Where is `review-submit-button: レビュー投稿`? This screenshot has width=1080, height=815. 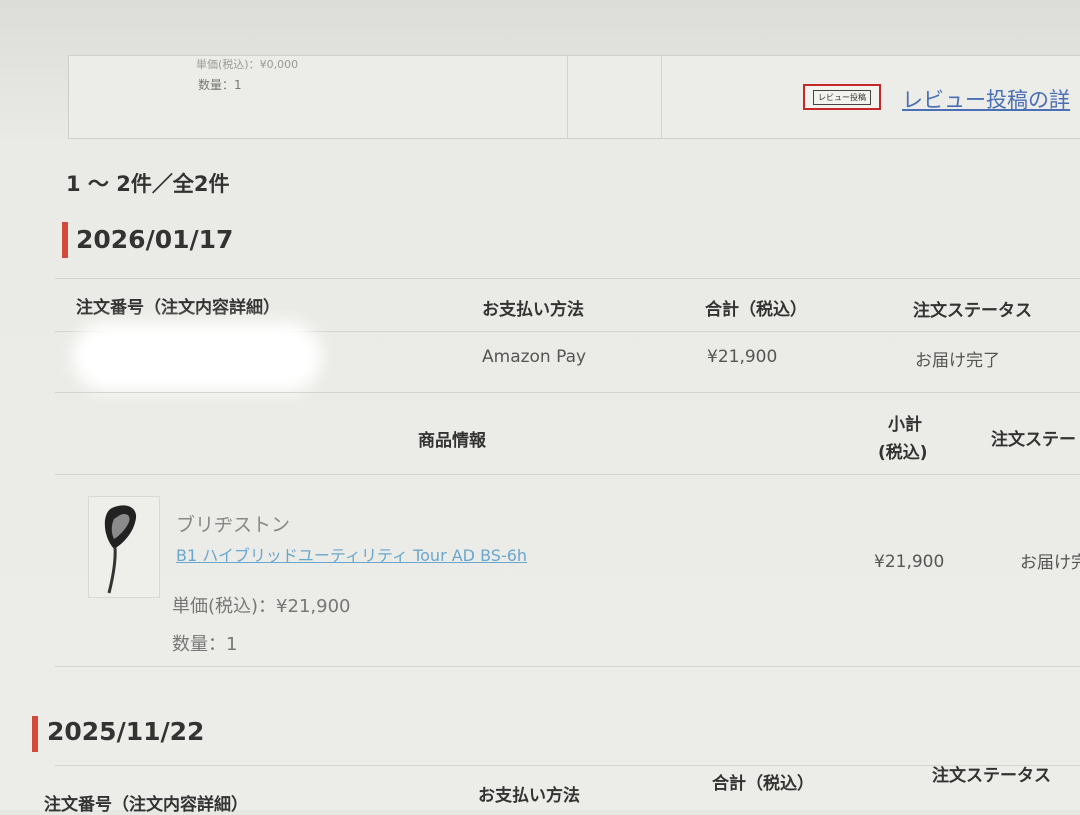
review-submit-button: レビュー投稿 is located at coordinates (842, 97).